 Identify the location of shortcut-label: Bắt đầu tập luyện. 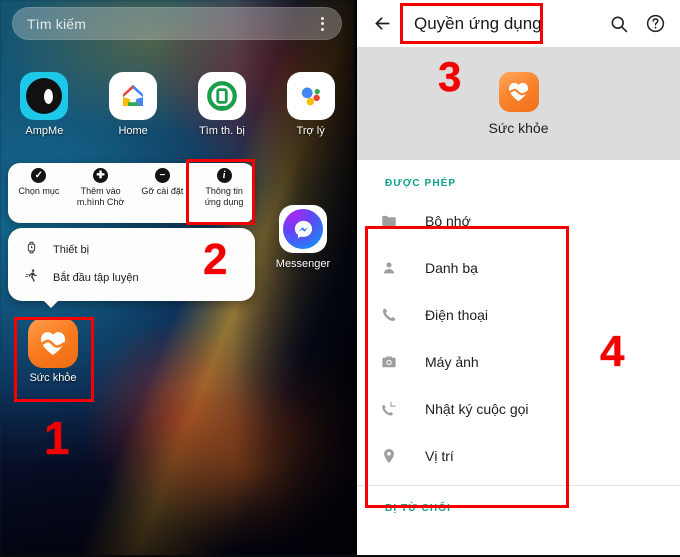
(96, 278).